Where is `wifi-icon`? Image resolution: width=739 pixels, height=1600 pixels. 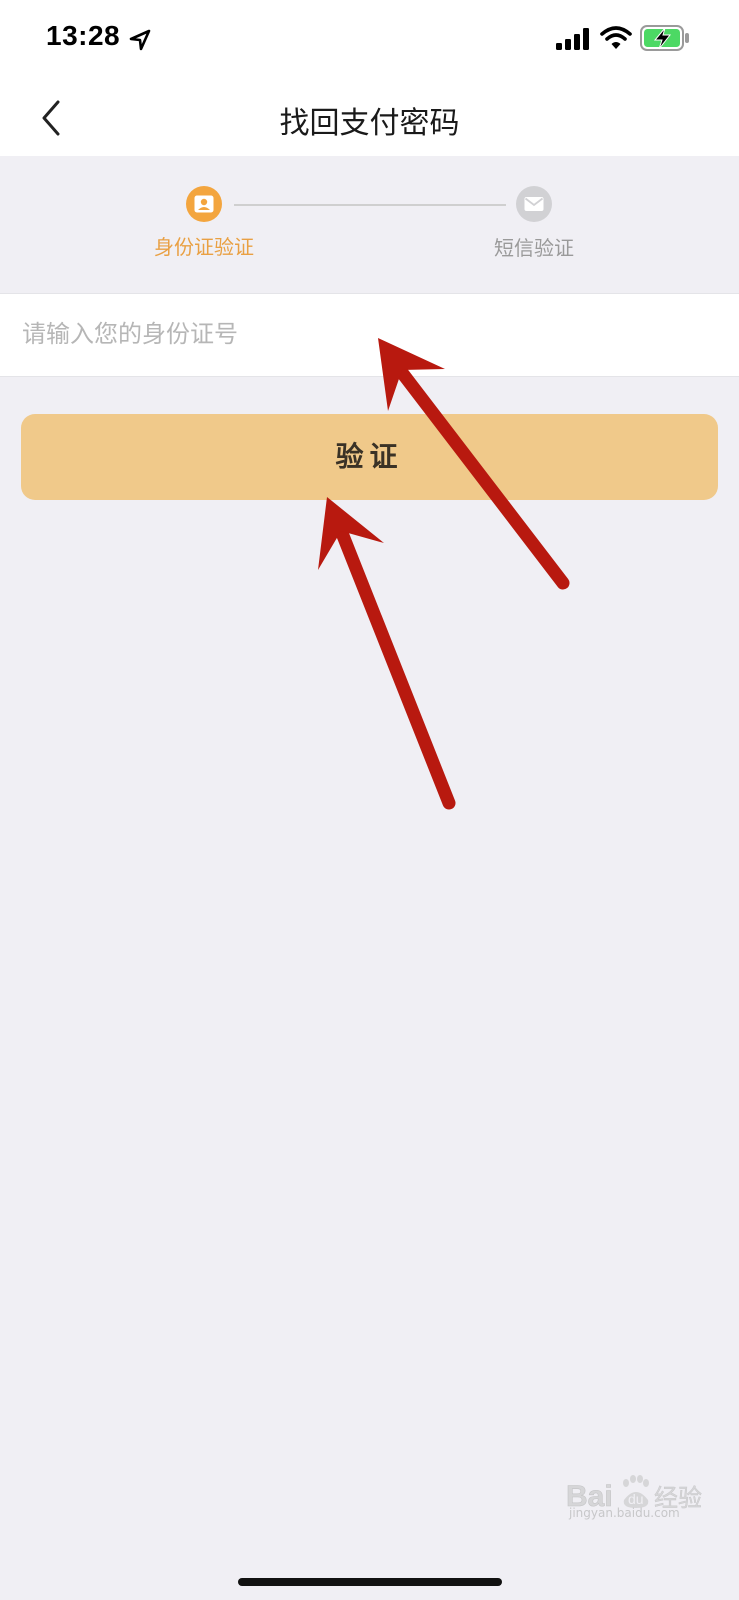 wifi-icon is located at coordinates (616, 37).